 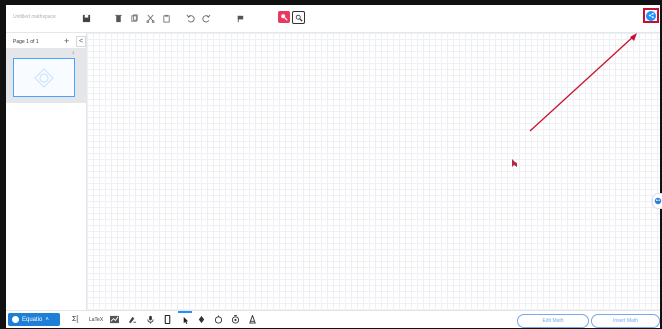 What do you see at coordinates (218, 319) in the screenshot?
I see `shape-icon` at bounding box center [218, 319].